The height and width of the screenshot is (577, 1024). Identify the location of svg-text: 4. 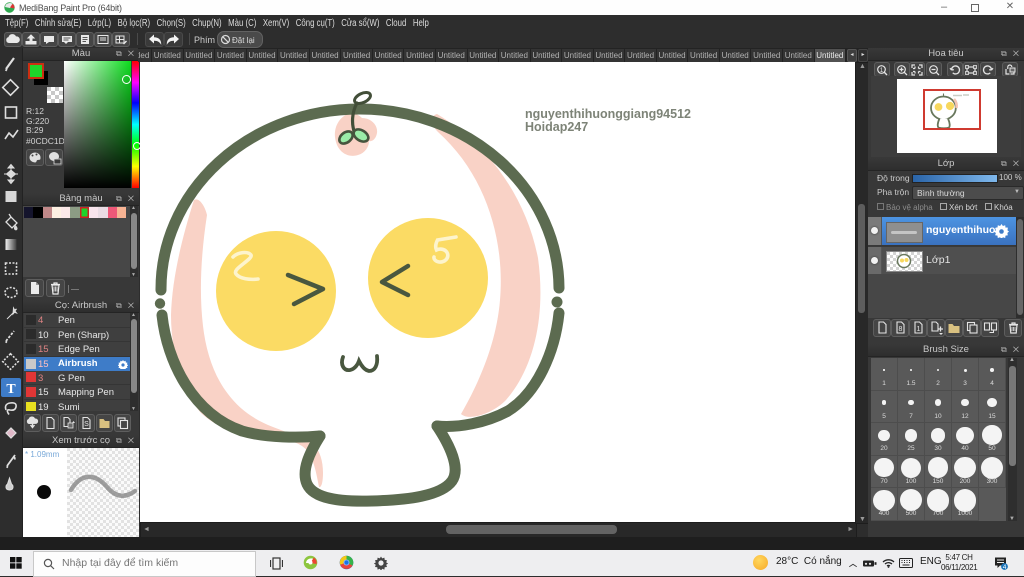
(1005, 567).